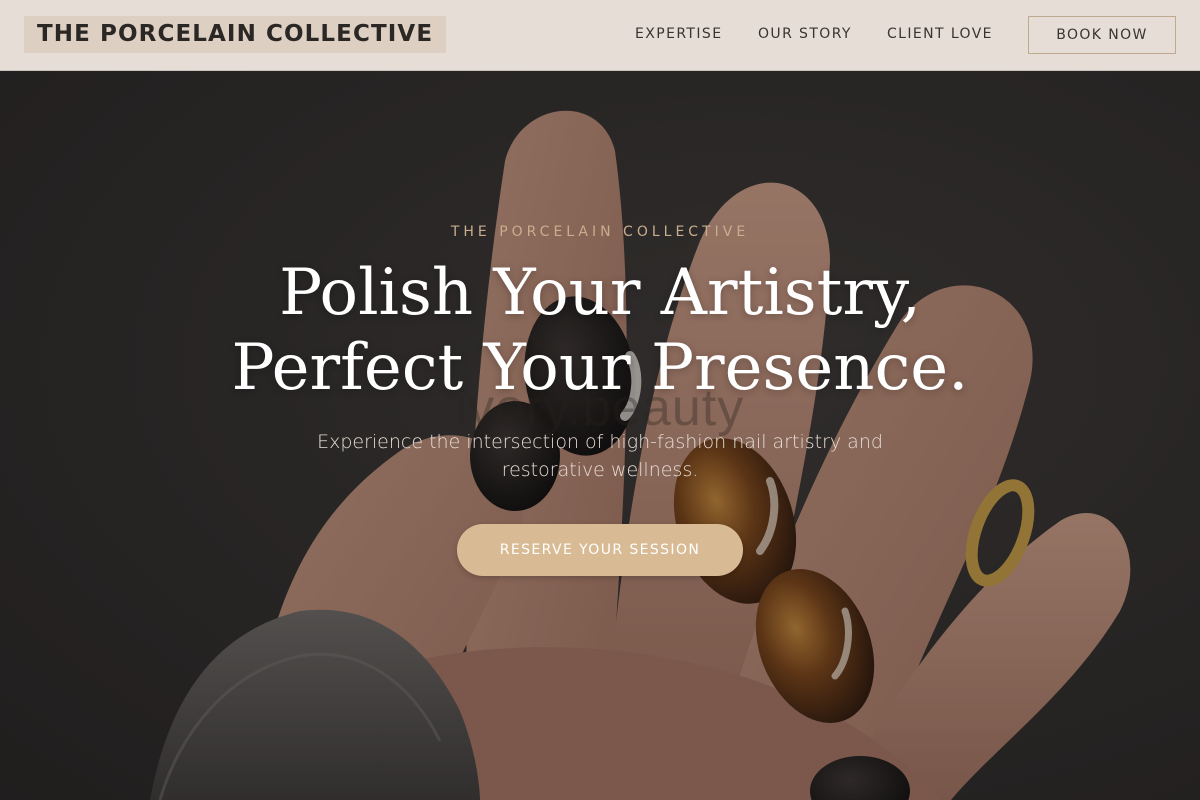 This screenshot has height=800, width=1200. What do you see at coordinates (940, 34) in the screenshot?
I see `nav-link-client-love: CLIENT LOVE` at bounding box center [940, 34].